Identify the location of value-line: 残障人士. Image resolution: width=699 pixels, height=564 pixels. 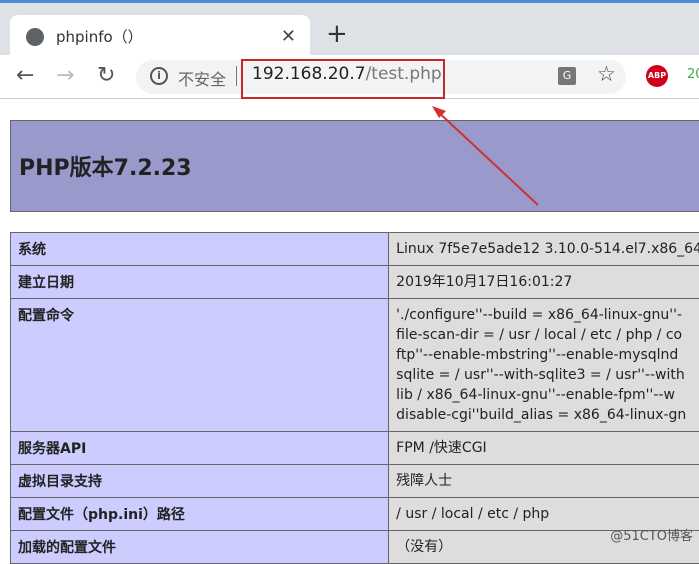
(547, 481).